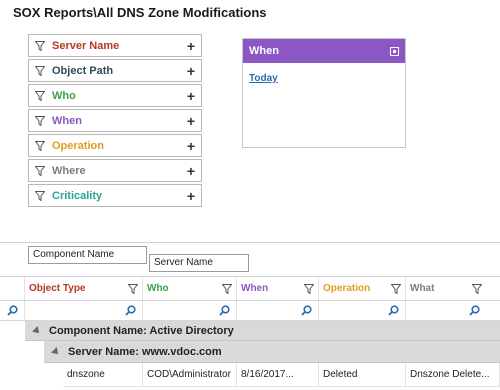 Image resolution: width=500 pixels, height=390 pixels. I want to click on filter-label: Object Path, so click(83, 70).